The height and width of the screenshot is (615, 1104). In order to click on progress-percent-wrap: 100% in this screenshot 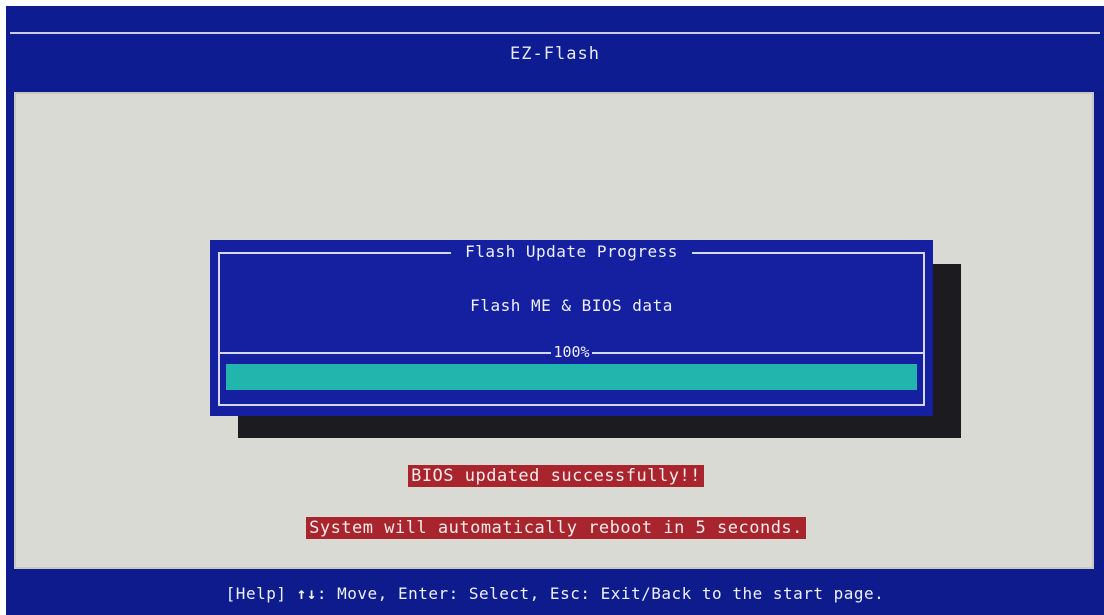, I will do `click(571, 351)`.